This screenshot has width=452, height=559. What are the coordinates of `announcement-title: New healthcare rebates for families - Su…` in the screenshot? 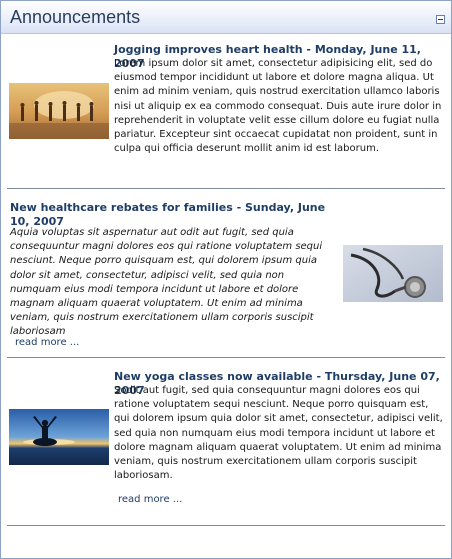 It's located at (170, 215).